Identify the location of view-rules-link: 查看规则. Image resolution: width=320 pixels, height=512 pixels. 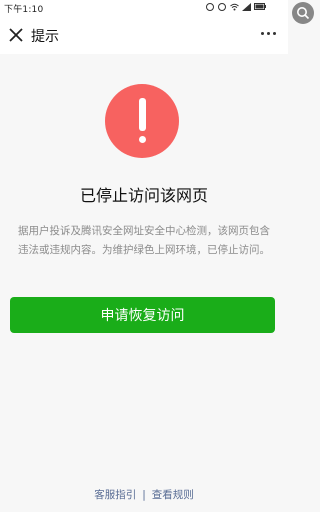
(173, 495).